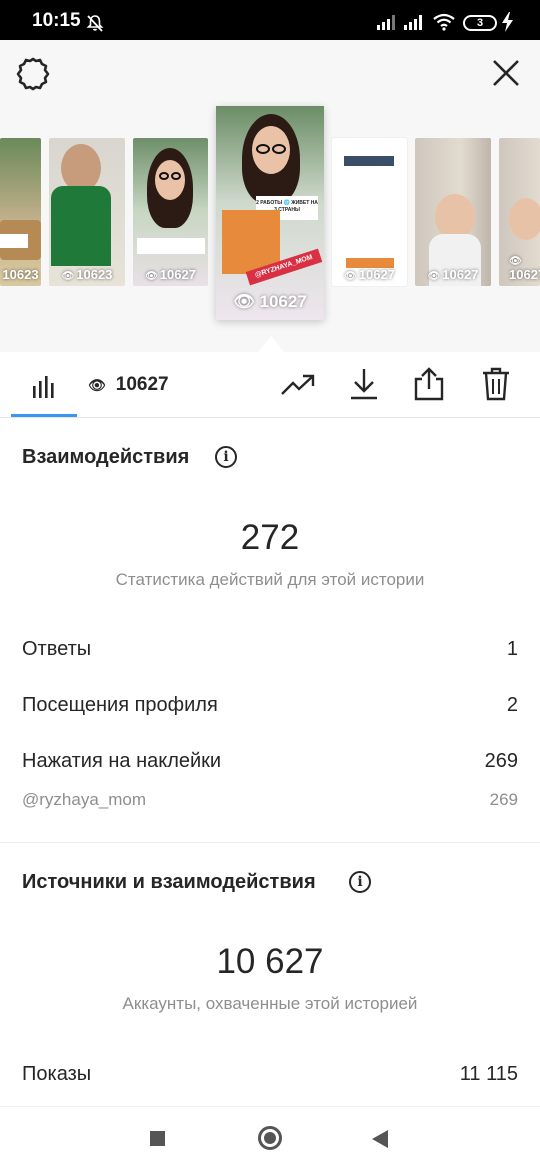  I want to click on status-bar: 10:15 3, so click(270, 20).